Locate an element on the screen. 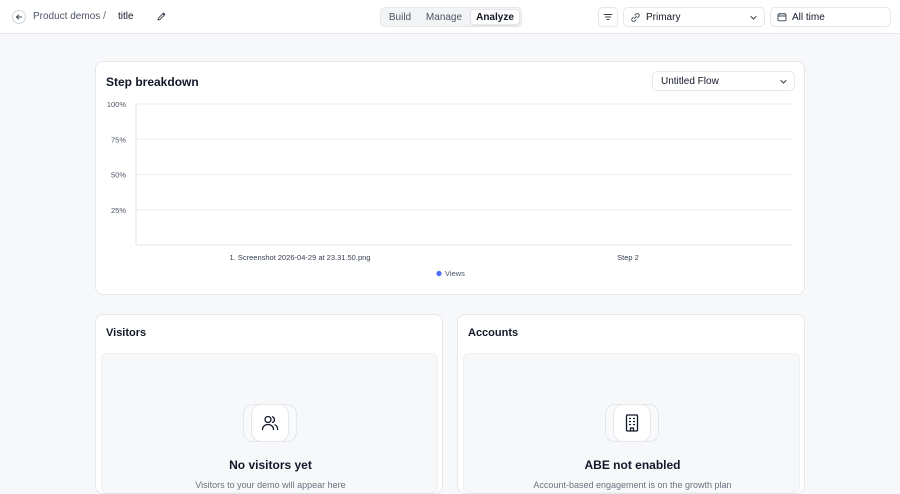  visitors-title: Visitors is located at coordinates (126, 333).